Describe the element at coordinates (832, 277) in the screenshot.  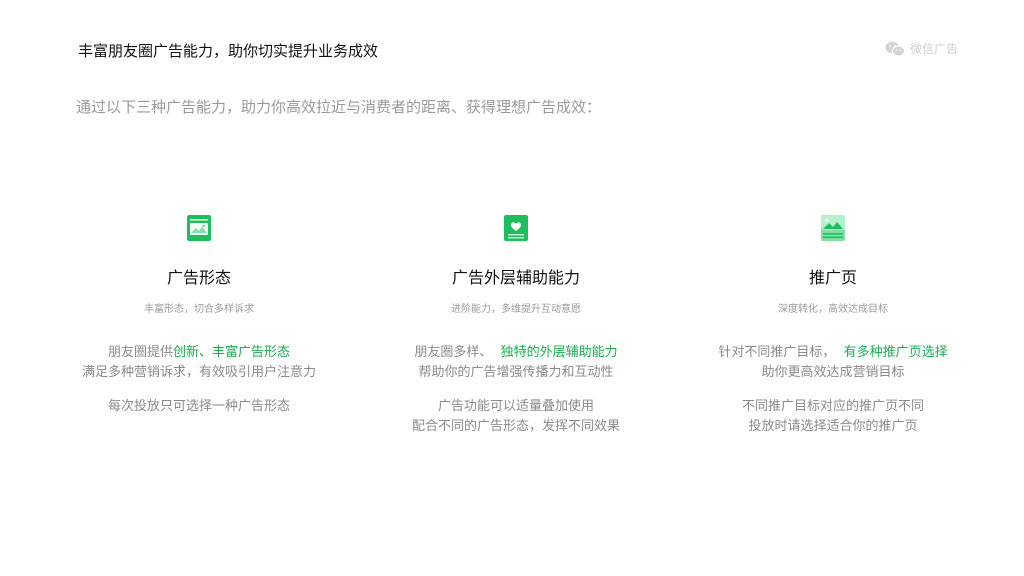
I see `capability-title: 推广页` at that location.